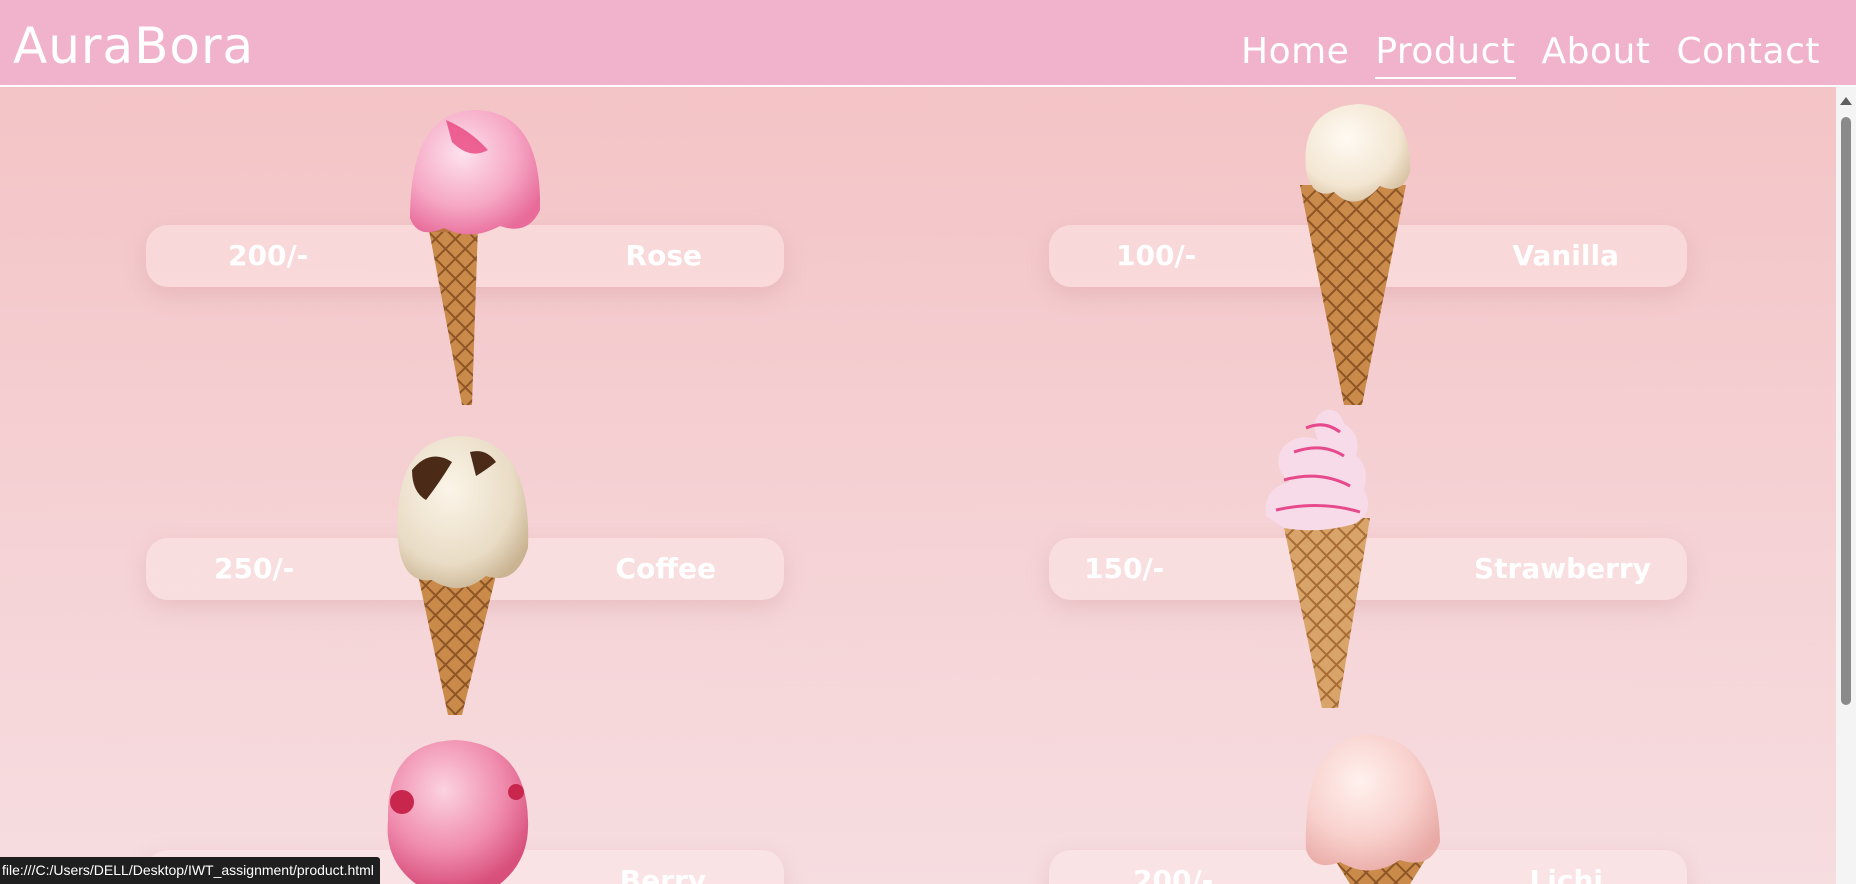 Image resolution: width=1856 pixels, height=884 pixels. What do you see at coordinates (133, 46) in the screenshot?
I see `site-logo: AuraBora` at bounding box center [133, 46].